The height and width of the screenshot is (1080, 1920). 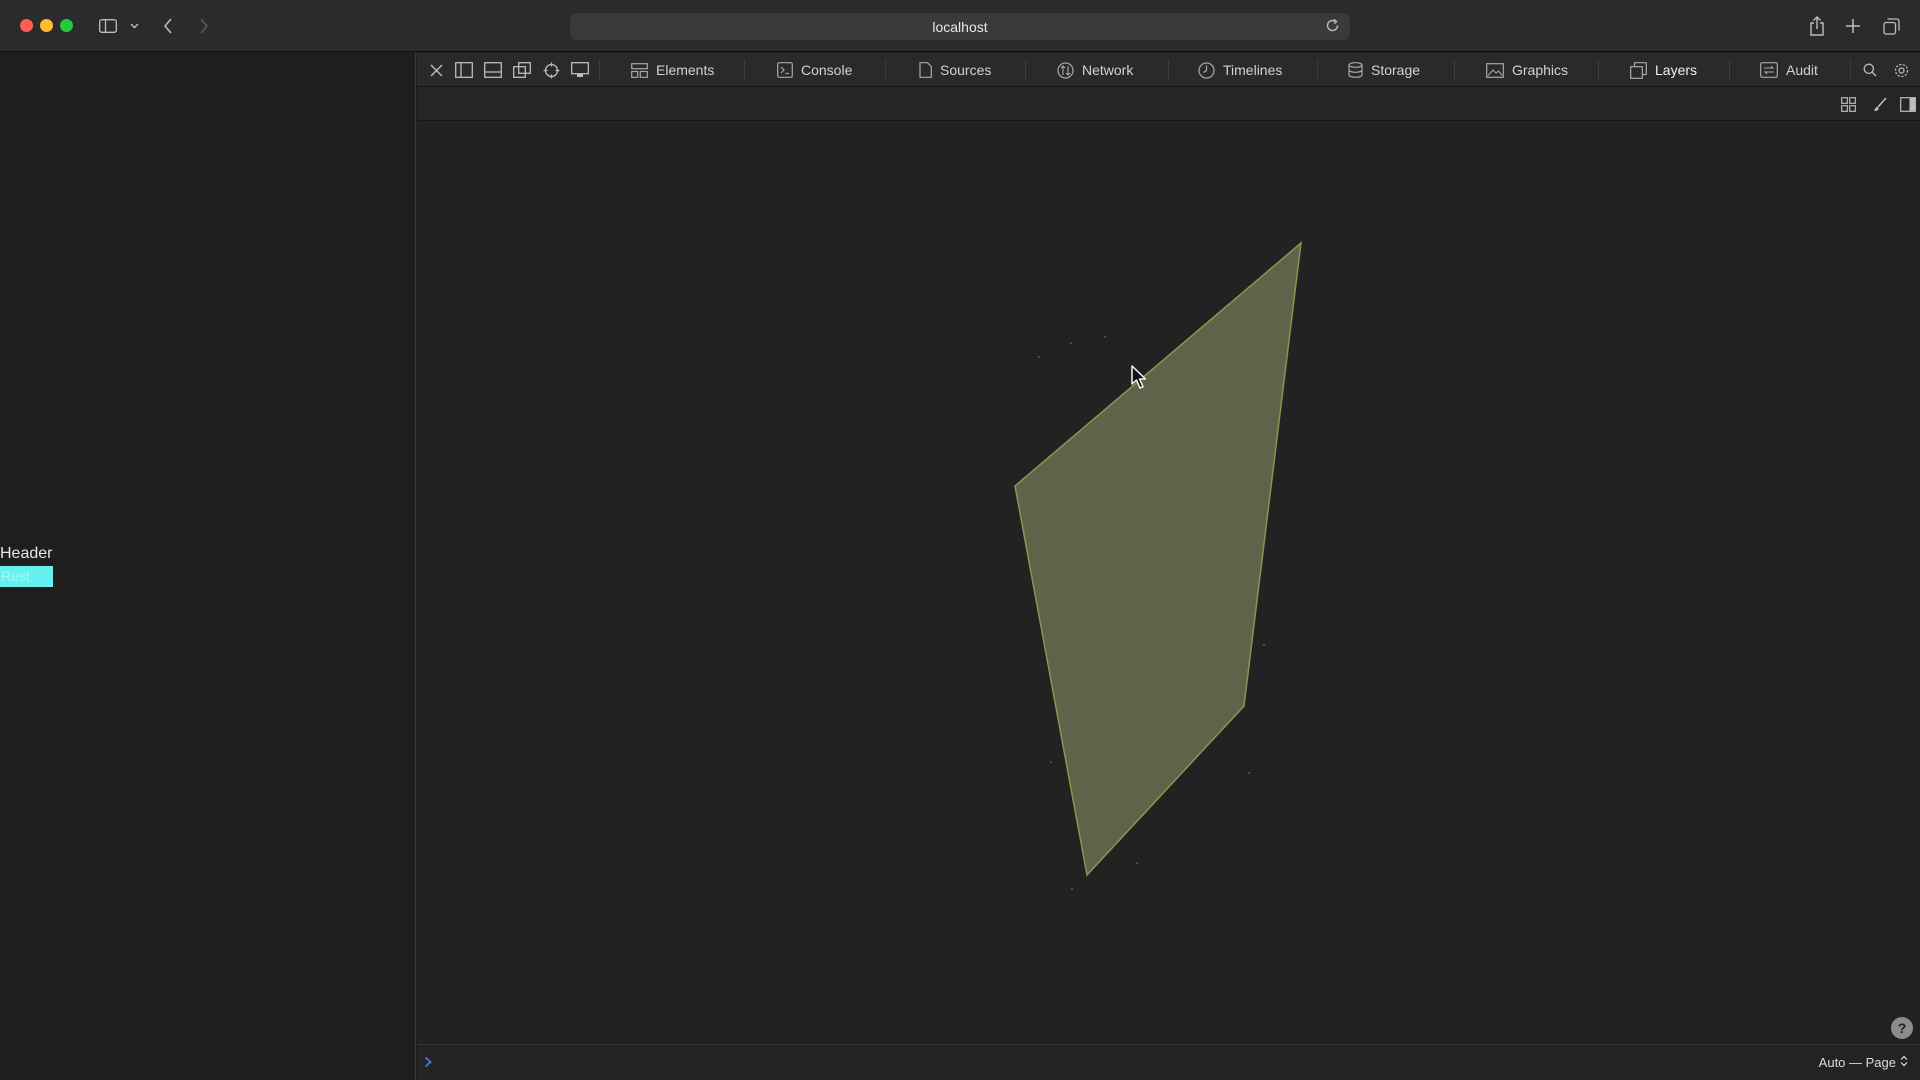 What do you see at coordinates (134, 26) in the screenshot?
I see `chevron-down-icon` at bounding box center [134, 26].